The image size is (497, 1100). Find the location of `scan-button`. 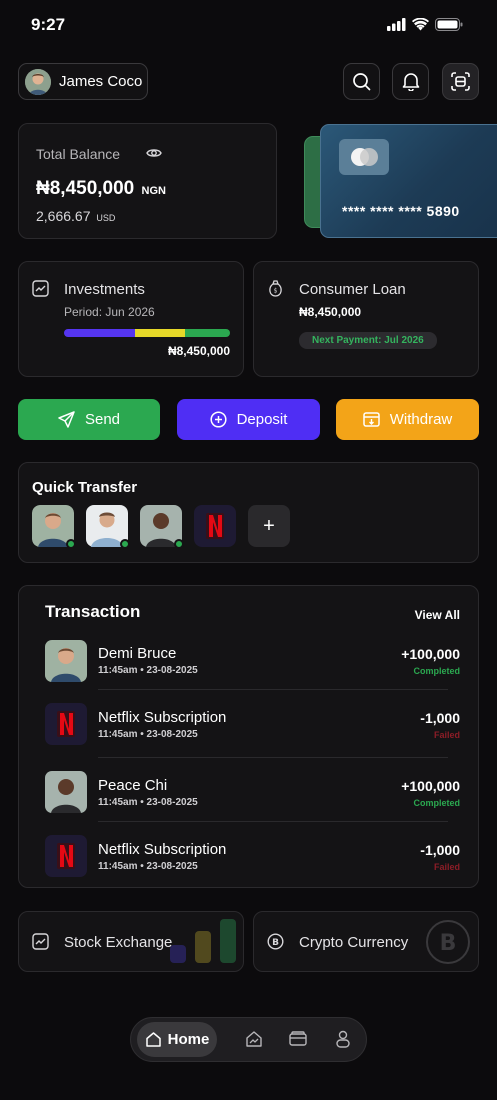

scan-button is located at coordinates (460, 81).